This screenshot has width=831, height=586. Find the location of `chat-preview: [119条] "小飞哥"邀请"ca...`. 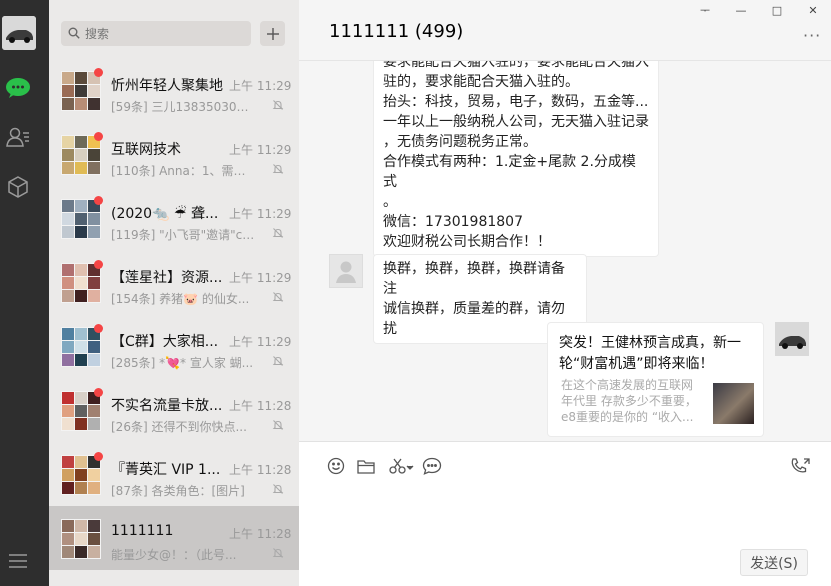

chat-preview: [119条] "小飞哥"邀请"ca... is located at coordinates (183, 235).